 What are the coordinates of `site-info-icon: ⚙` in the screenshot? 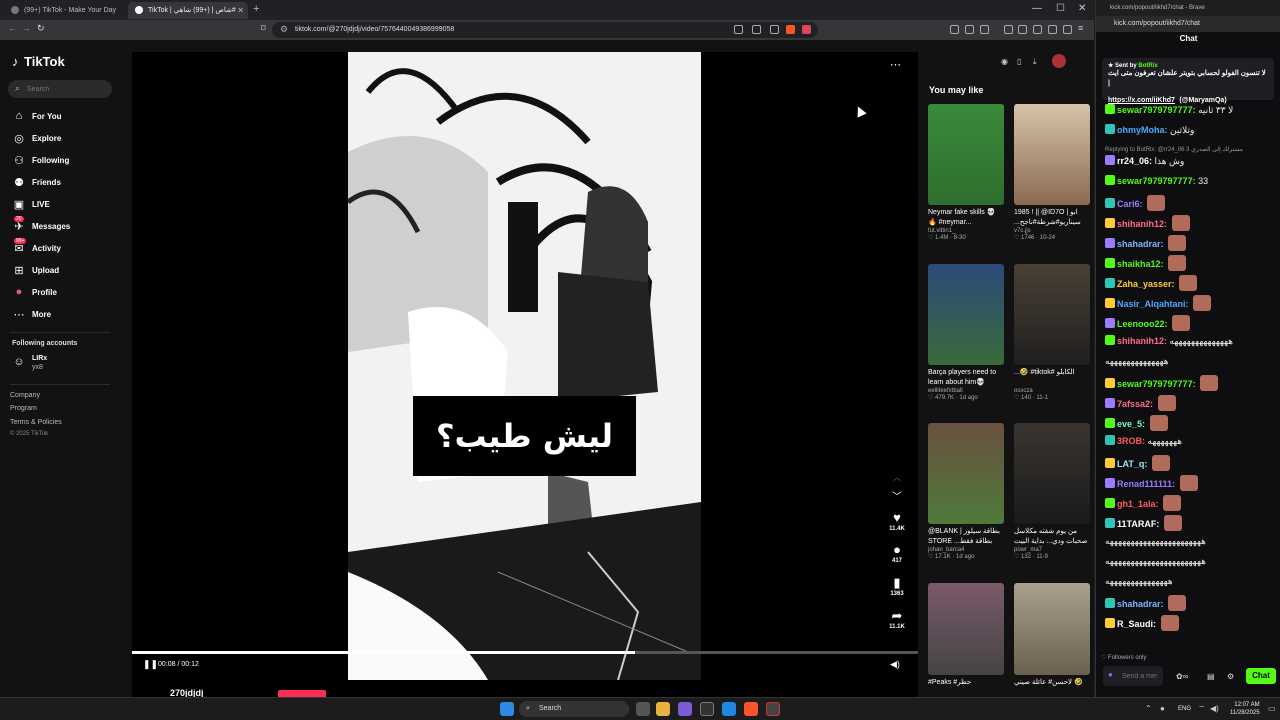 It's located at (284, 29).